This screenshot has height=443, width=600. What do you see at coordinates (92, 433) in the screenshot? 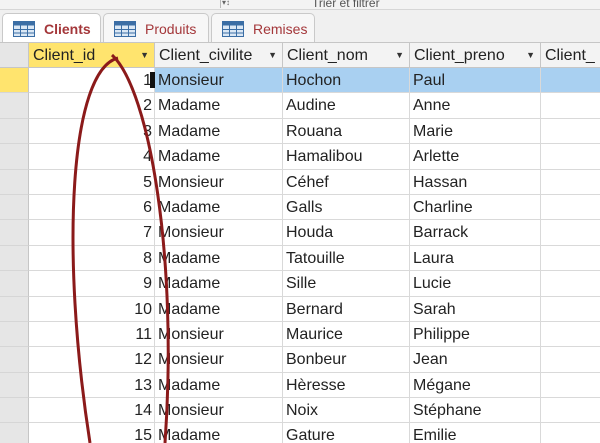
I see `cell-client-id: 15` at bounding box center [92, 433].